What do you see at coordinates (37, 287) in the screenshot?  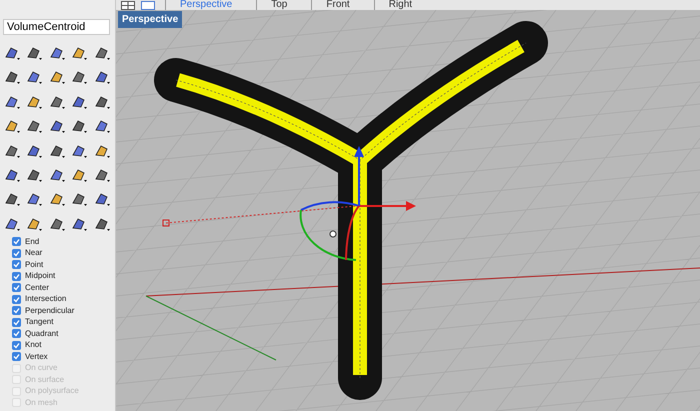 I see `osnap-label: Center` at bounding box center [37, 287].